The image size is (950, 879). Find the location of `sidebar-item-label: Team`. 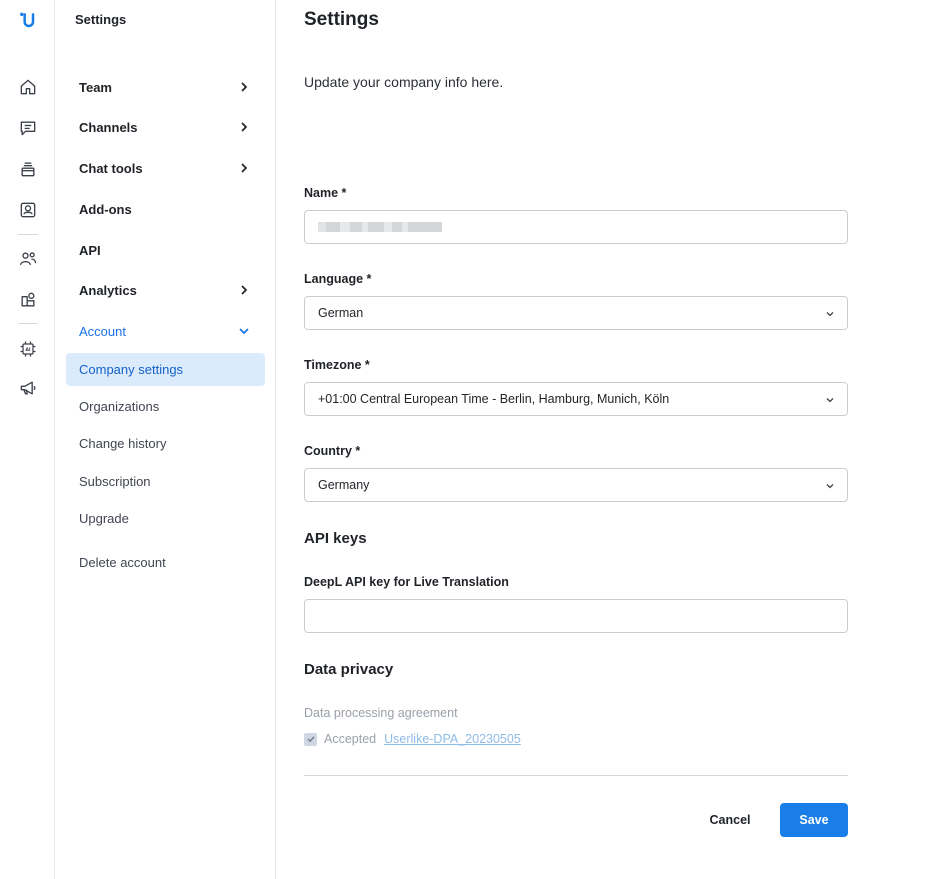

sidebar-item-label: Team is located at coordinates (95, 87).